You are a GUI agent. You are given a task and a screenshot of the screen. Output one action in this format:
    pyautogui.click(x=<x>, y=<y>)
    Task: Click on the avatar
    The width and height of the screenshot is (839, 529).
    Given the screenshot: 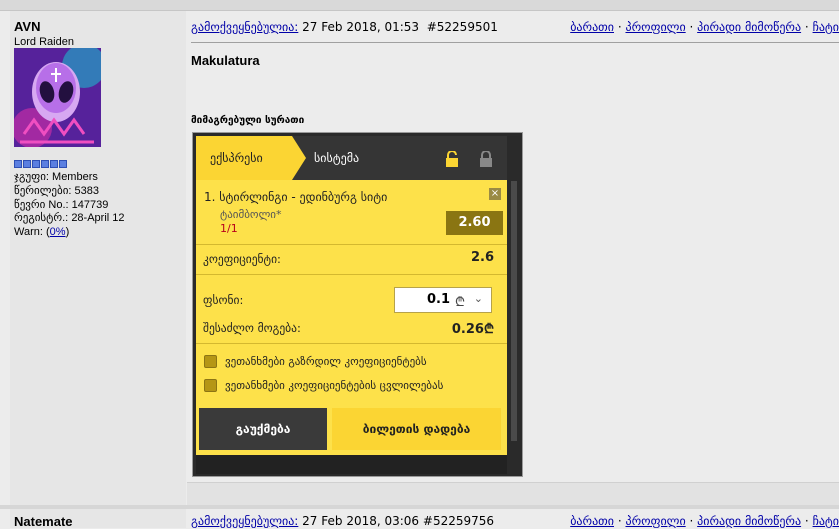 What is the action you would take?
    pyautogui.click(x=57, y=97)
    